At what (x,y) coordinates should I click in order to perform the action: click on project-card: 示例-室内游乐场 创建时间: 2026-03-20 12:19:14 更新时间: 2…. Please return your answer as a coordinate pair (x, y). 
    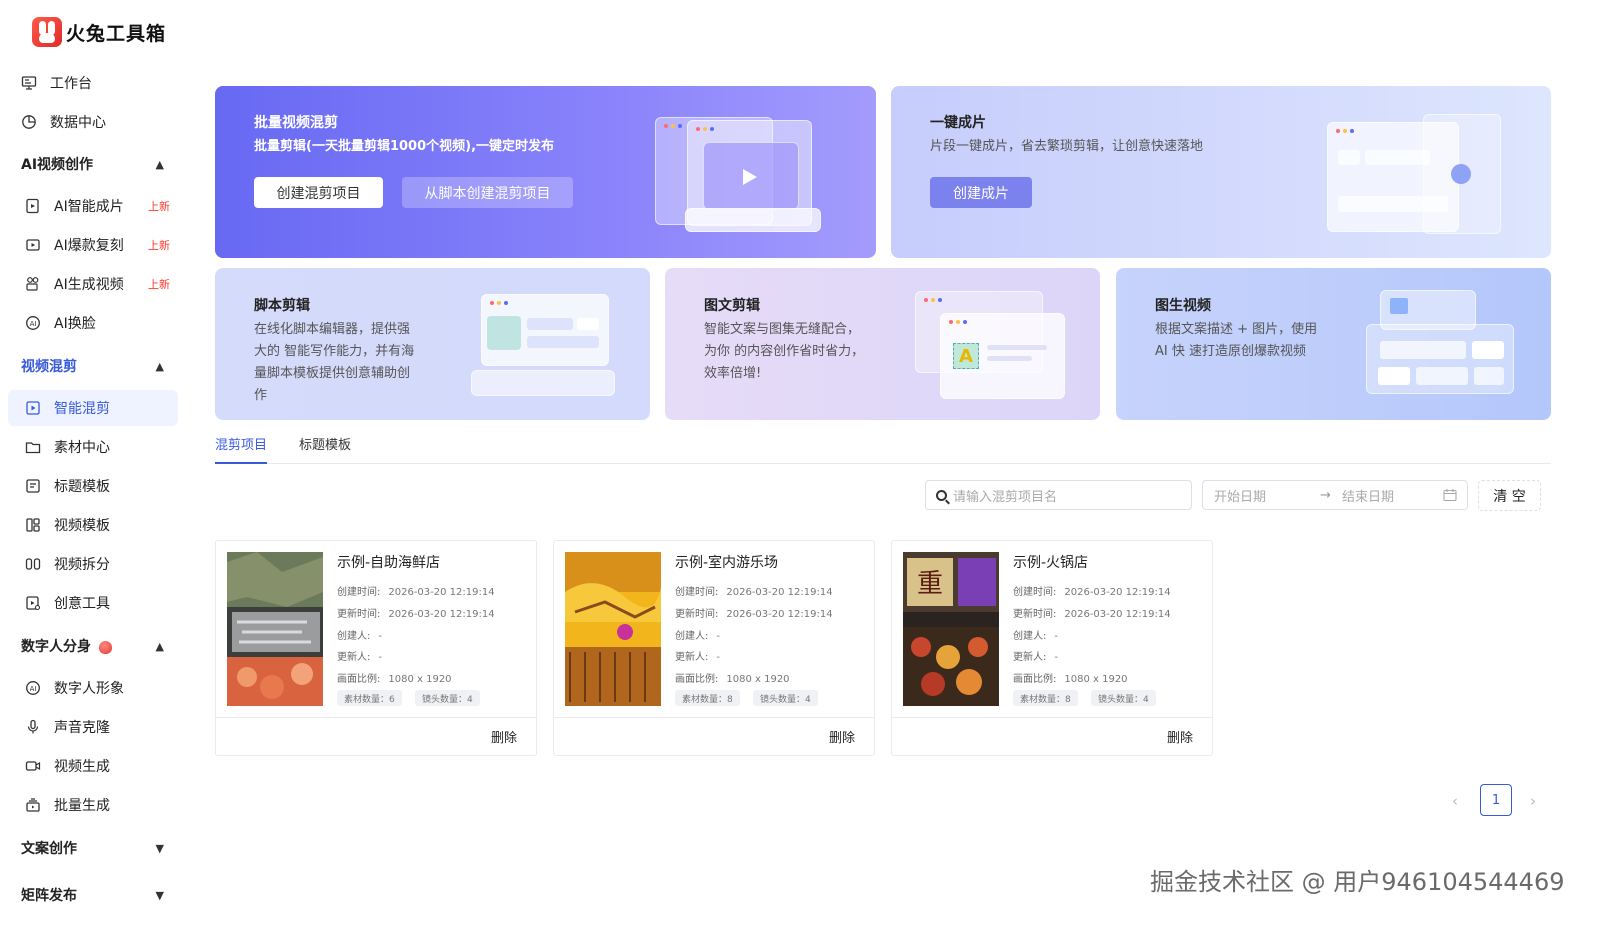
    Looking at the image, I should click on (714, 648).